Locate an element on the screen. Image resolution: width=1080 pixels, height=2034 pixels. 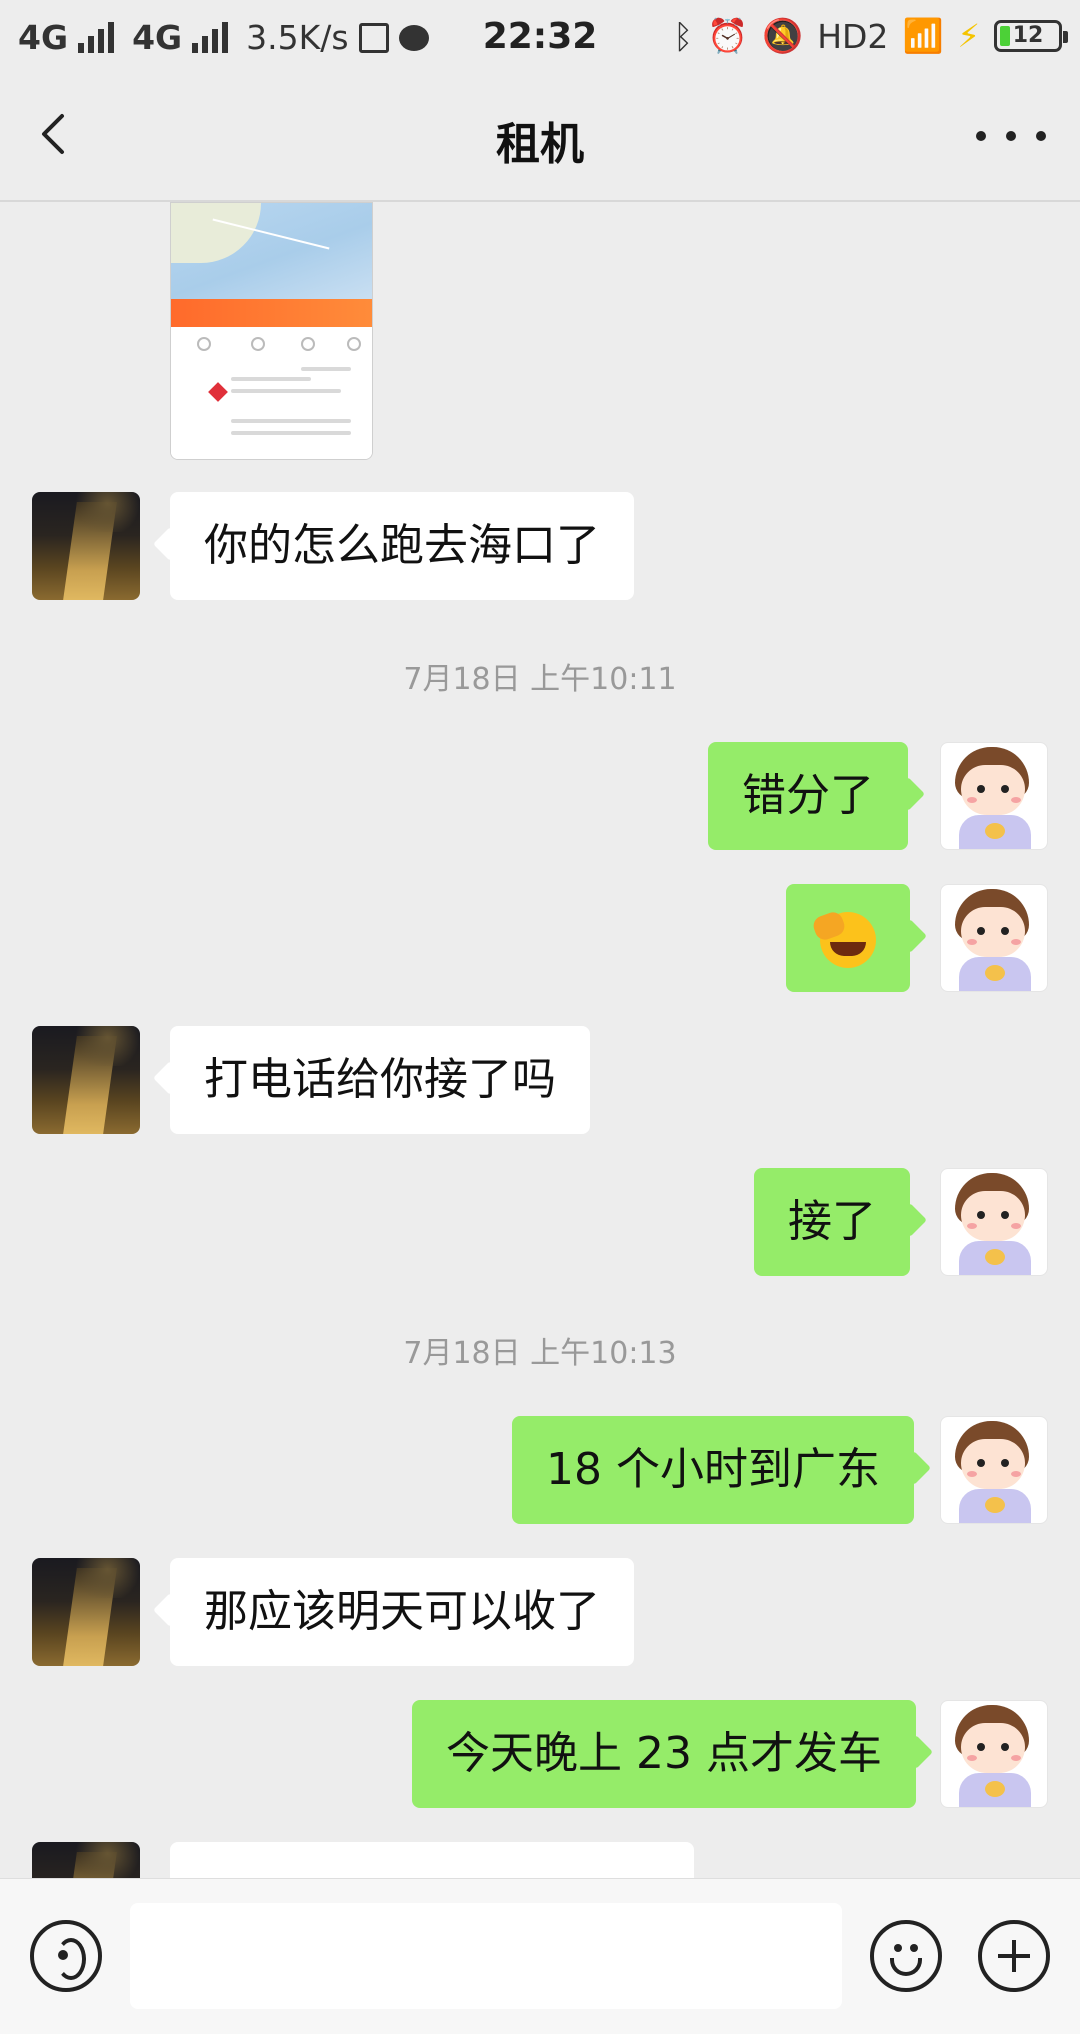
message-bubble-outgoing: 接了 is located at coordinates (832, 1222).